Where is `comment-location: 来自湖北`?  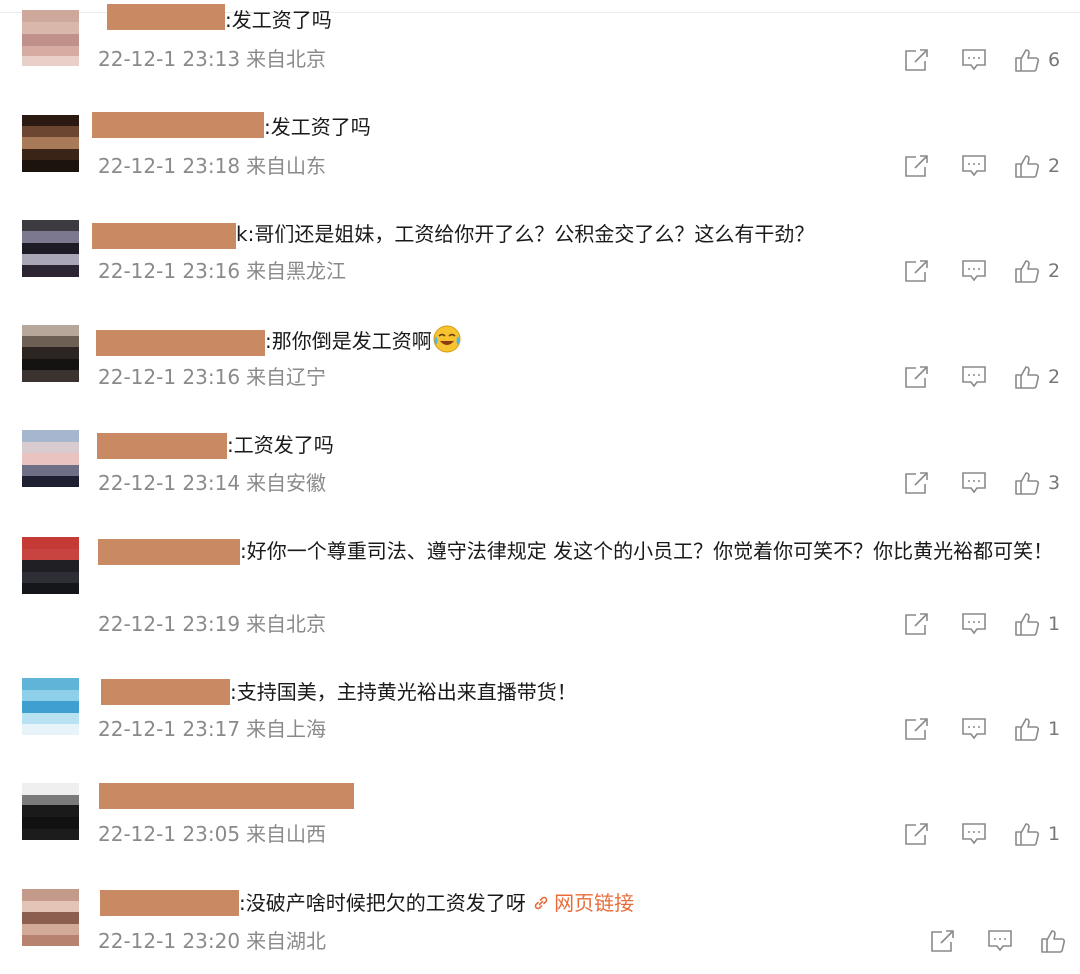
comment-location: 来自湖北 is located at coordinates (286, 941).